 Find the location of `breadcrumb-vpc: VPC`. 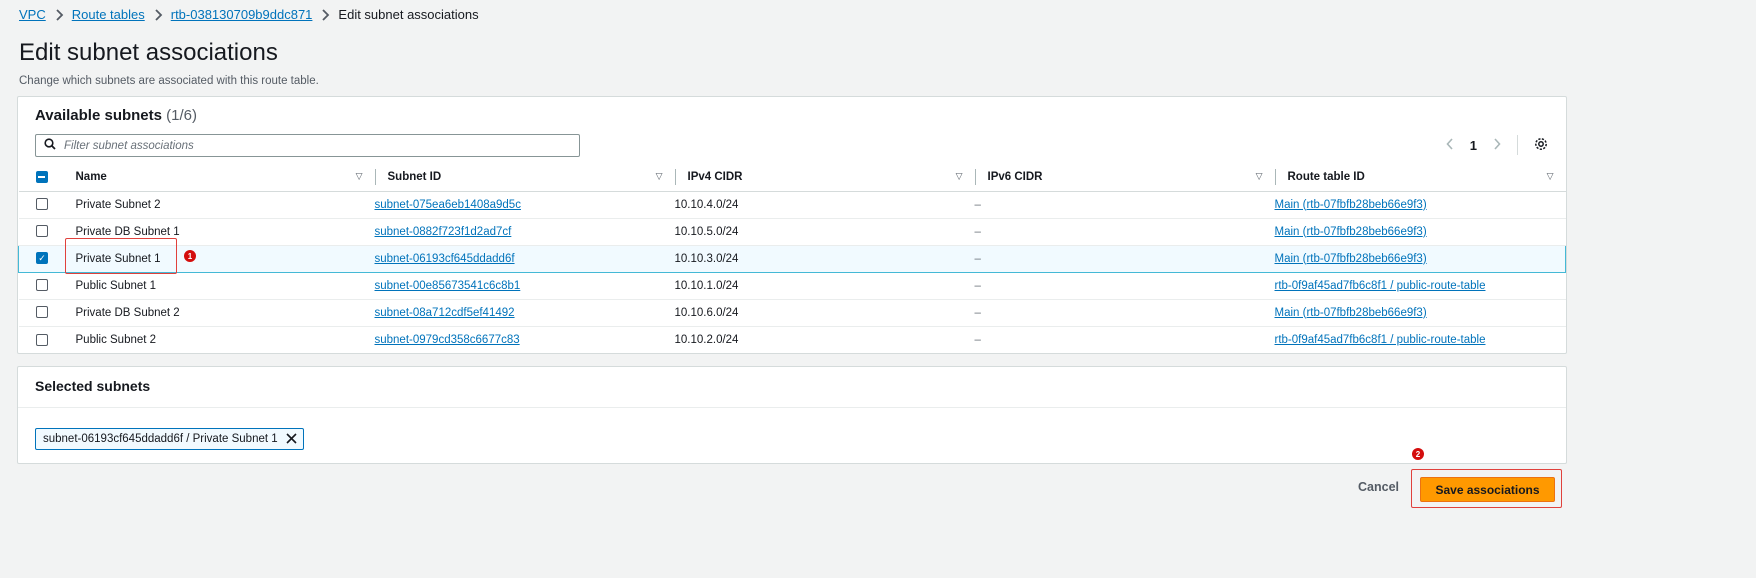

breadcrumb-vpc: VPC is located at coordinates (32, 14).